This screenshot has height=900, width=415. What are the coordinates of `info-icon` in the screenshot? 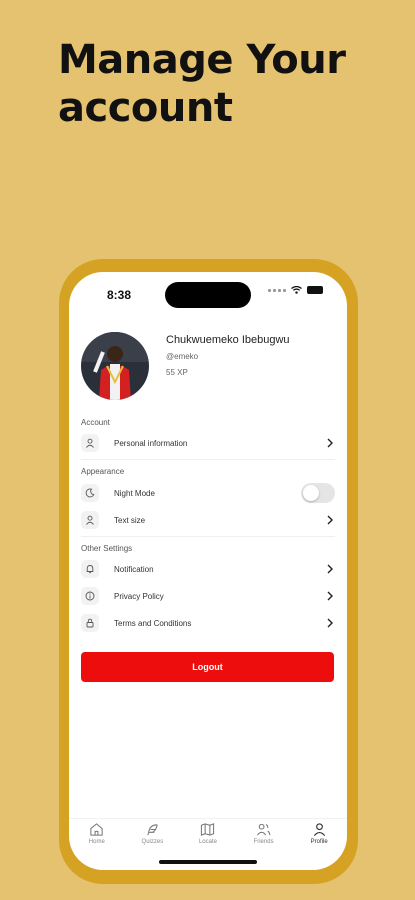 It's located at (90, 596).